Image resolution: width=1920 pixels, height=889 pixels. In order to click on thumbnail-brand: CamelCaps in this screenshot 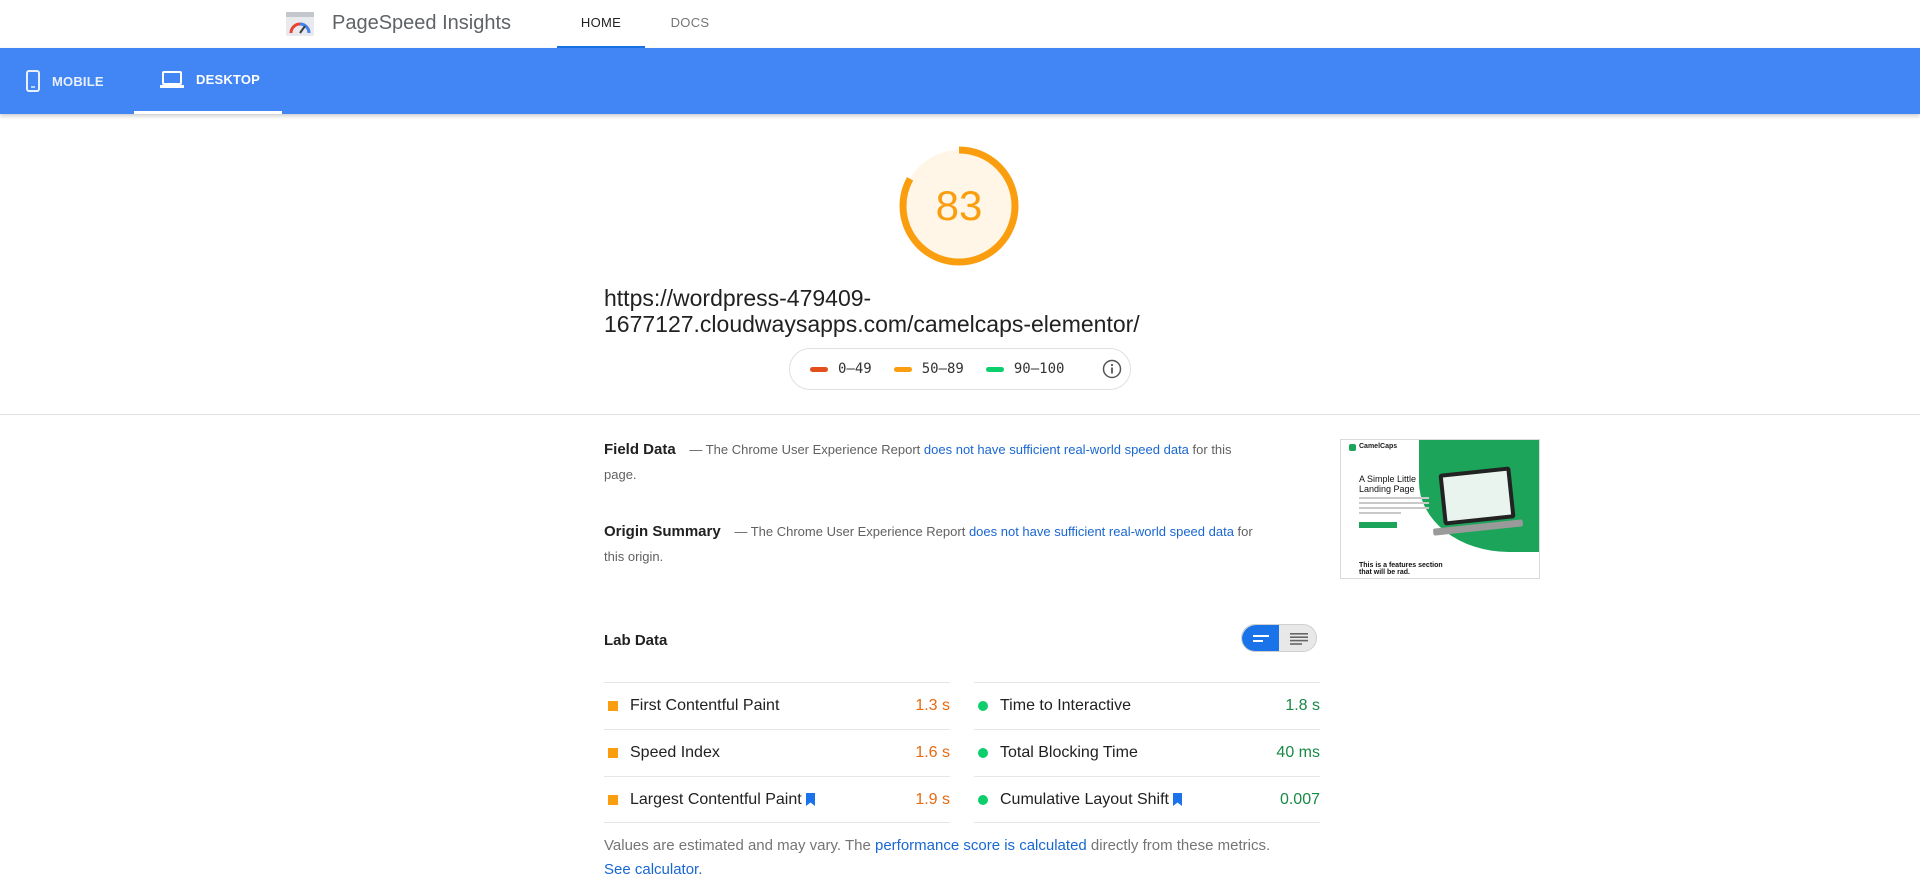, I will do `click(1378, 446)`.